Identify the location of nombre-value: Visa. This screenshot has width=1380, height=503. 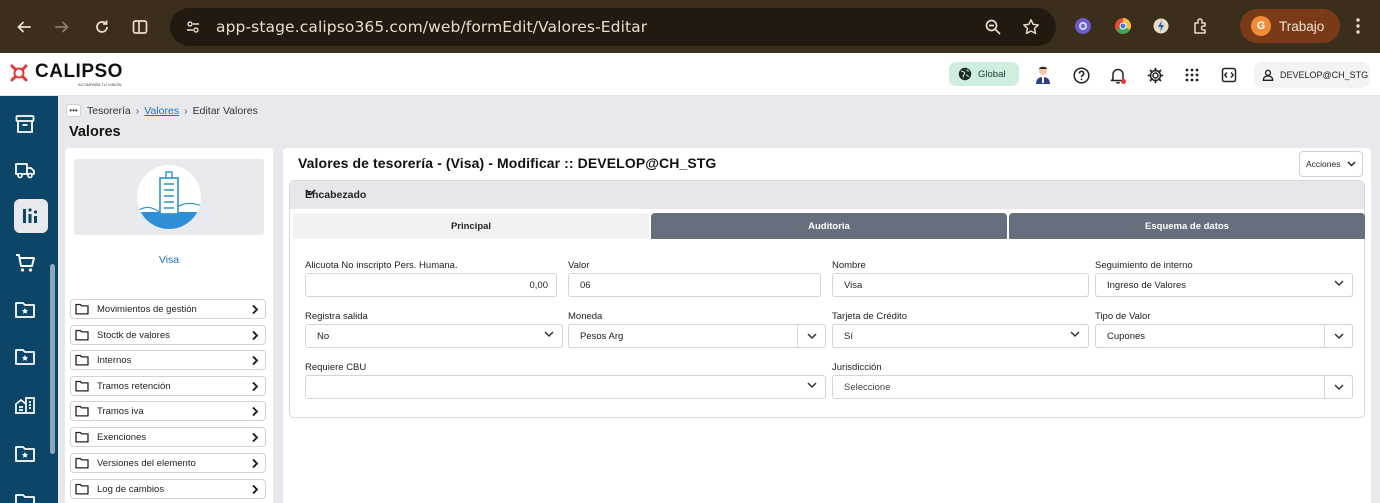
(853, 285).